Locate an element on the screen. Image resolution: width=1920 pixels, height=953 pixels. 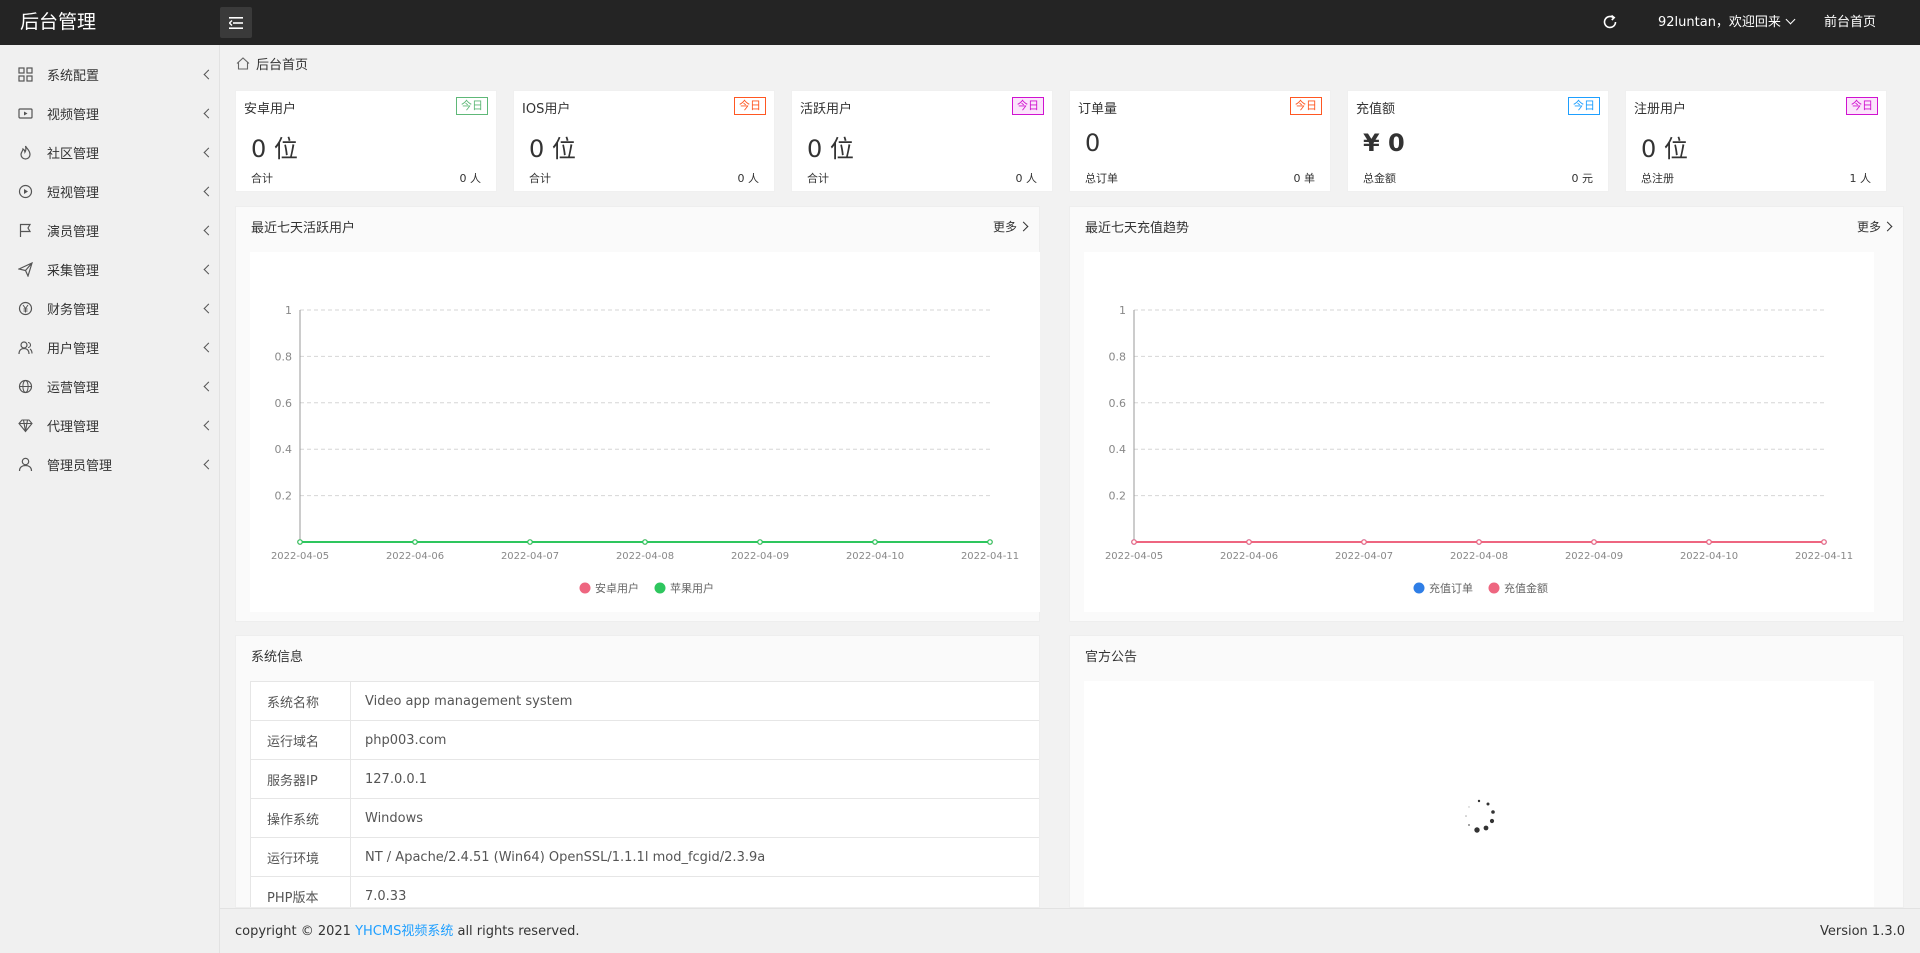
x-tick-label: 2022-04-10 is located at coordinates (1709, 556).